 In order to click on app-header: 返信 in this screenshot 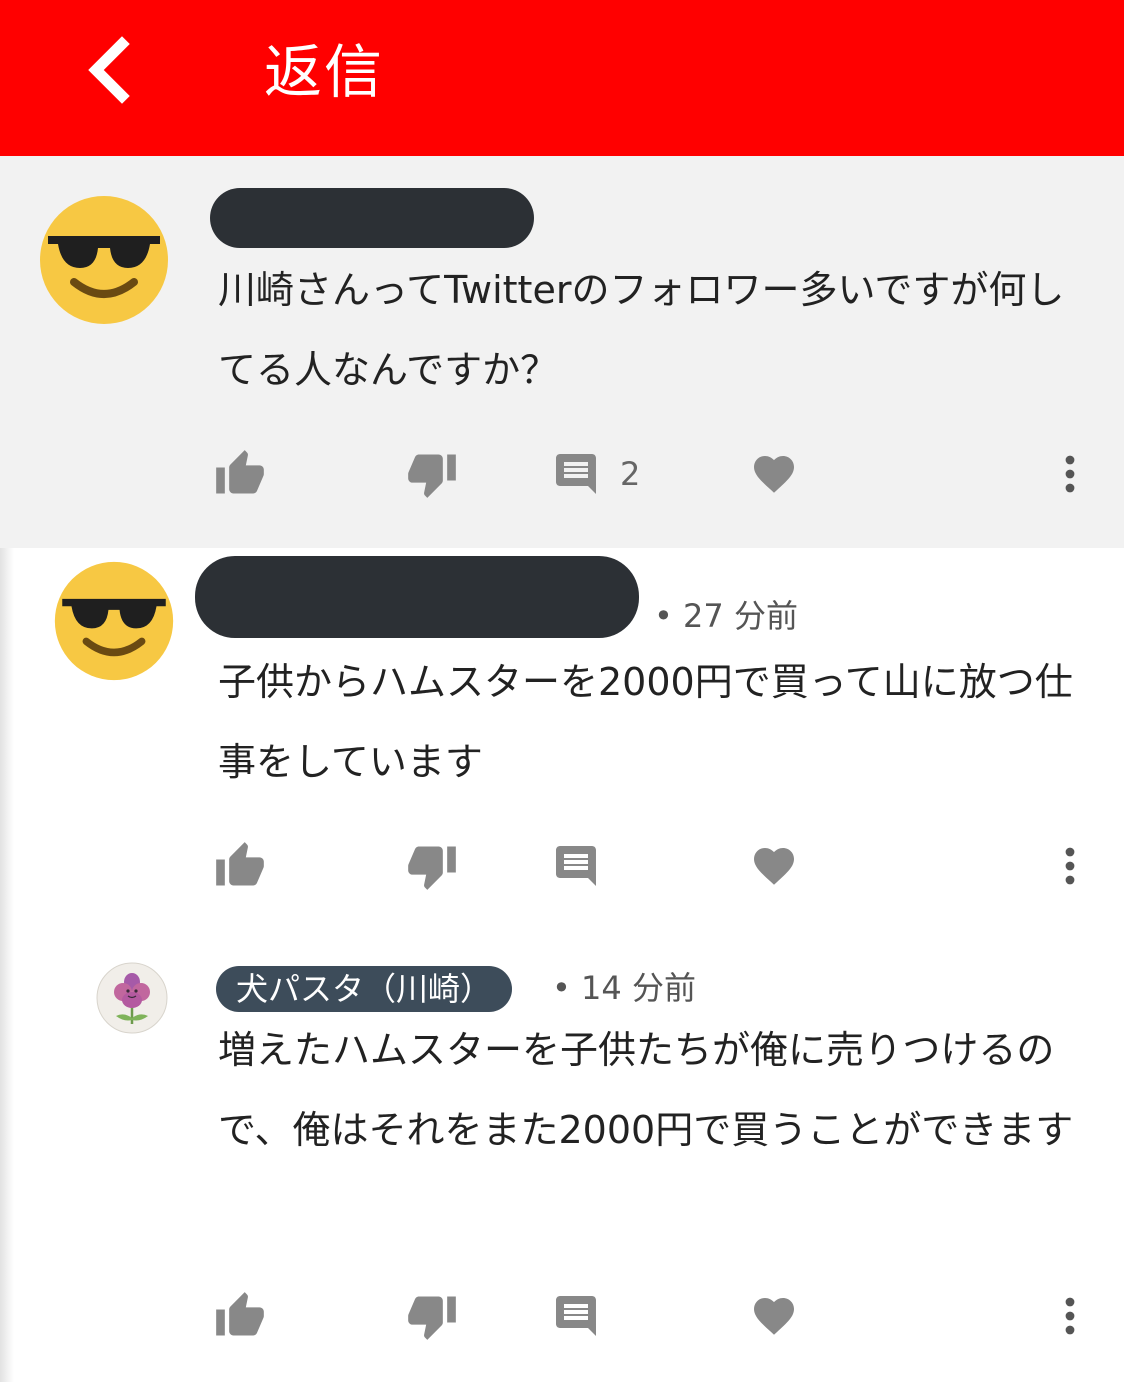, I will do `click(562, 78)`.